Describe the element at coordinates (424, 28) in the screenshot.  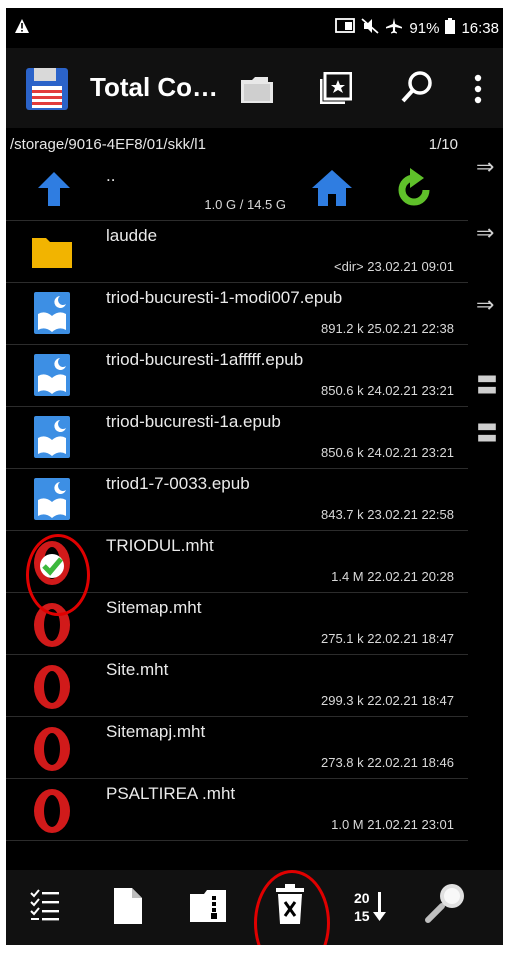
I see `battery-percent: 91%` at that location.